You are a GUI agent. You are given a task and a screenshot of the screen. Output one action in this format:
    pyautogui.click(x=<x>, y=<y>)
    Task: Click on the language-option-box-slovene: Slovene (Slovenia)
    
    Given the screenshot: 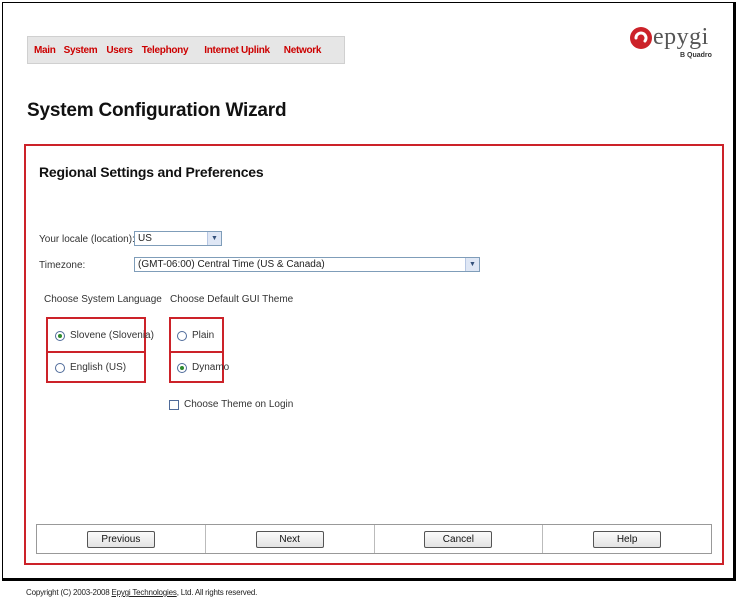 What is the action you would take?
    pyautogui.click(x=100, y=335)
    